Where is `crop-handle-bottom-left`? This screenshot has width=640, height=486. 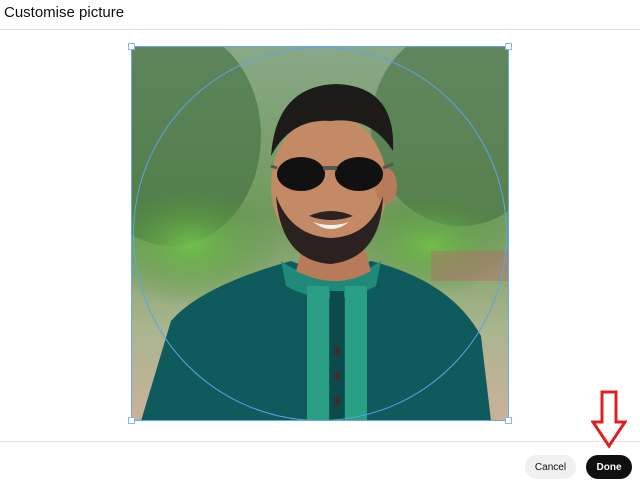
crop-handle-bottom-left is located at coordinates (131, 420).